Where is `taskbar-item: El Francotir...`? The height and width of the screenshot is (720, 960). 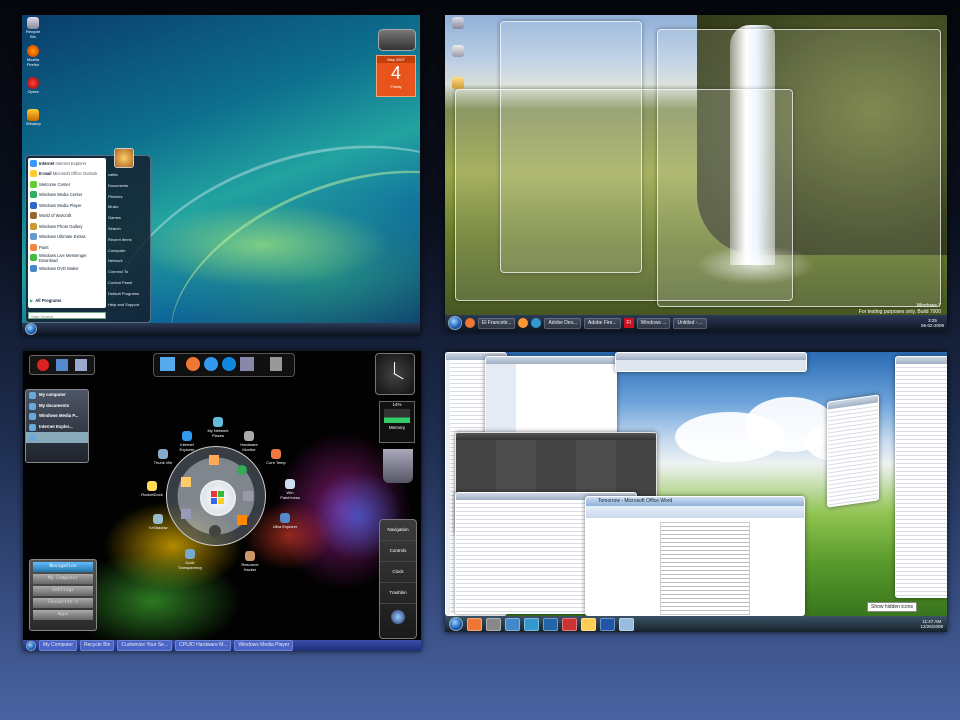
taskbar-item: El Francotir... is located at coordinates (497, 323).